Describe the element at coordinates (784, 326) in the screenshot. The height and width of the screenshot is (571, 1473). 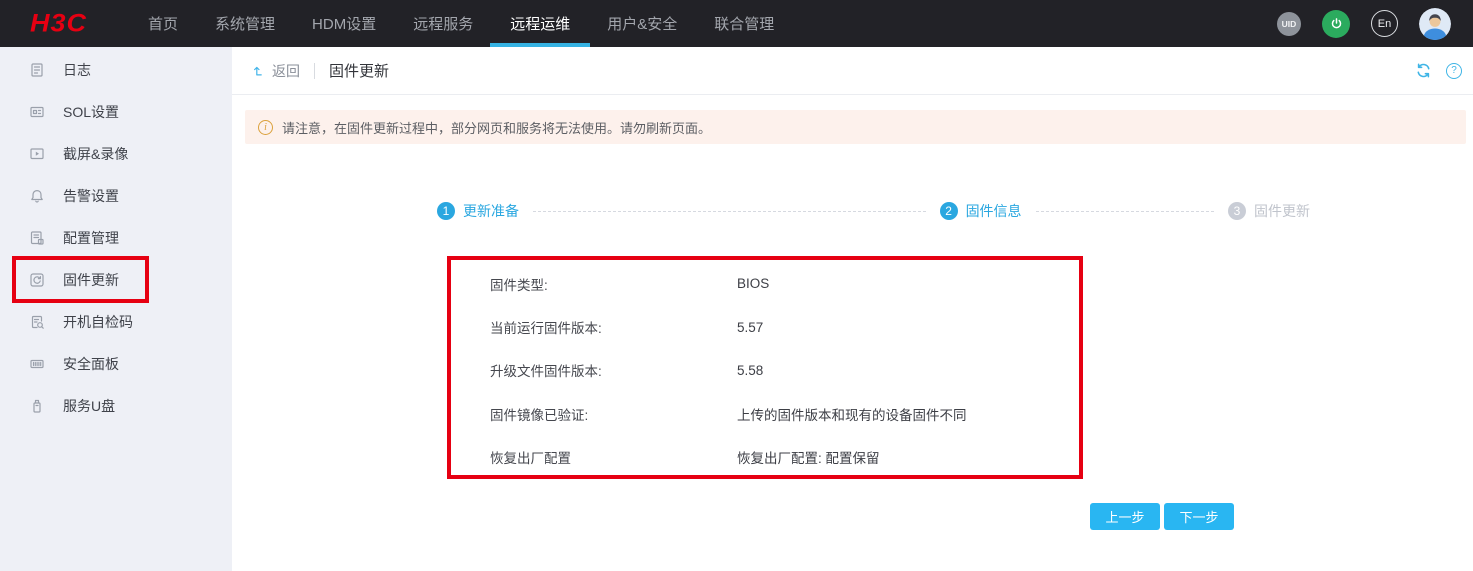
I see `info-row-current-version: 当前运行固件版本: 5.57` at that location.